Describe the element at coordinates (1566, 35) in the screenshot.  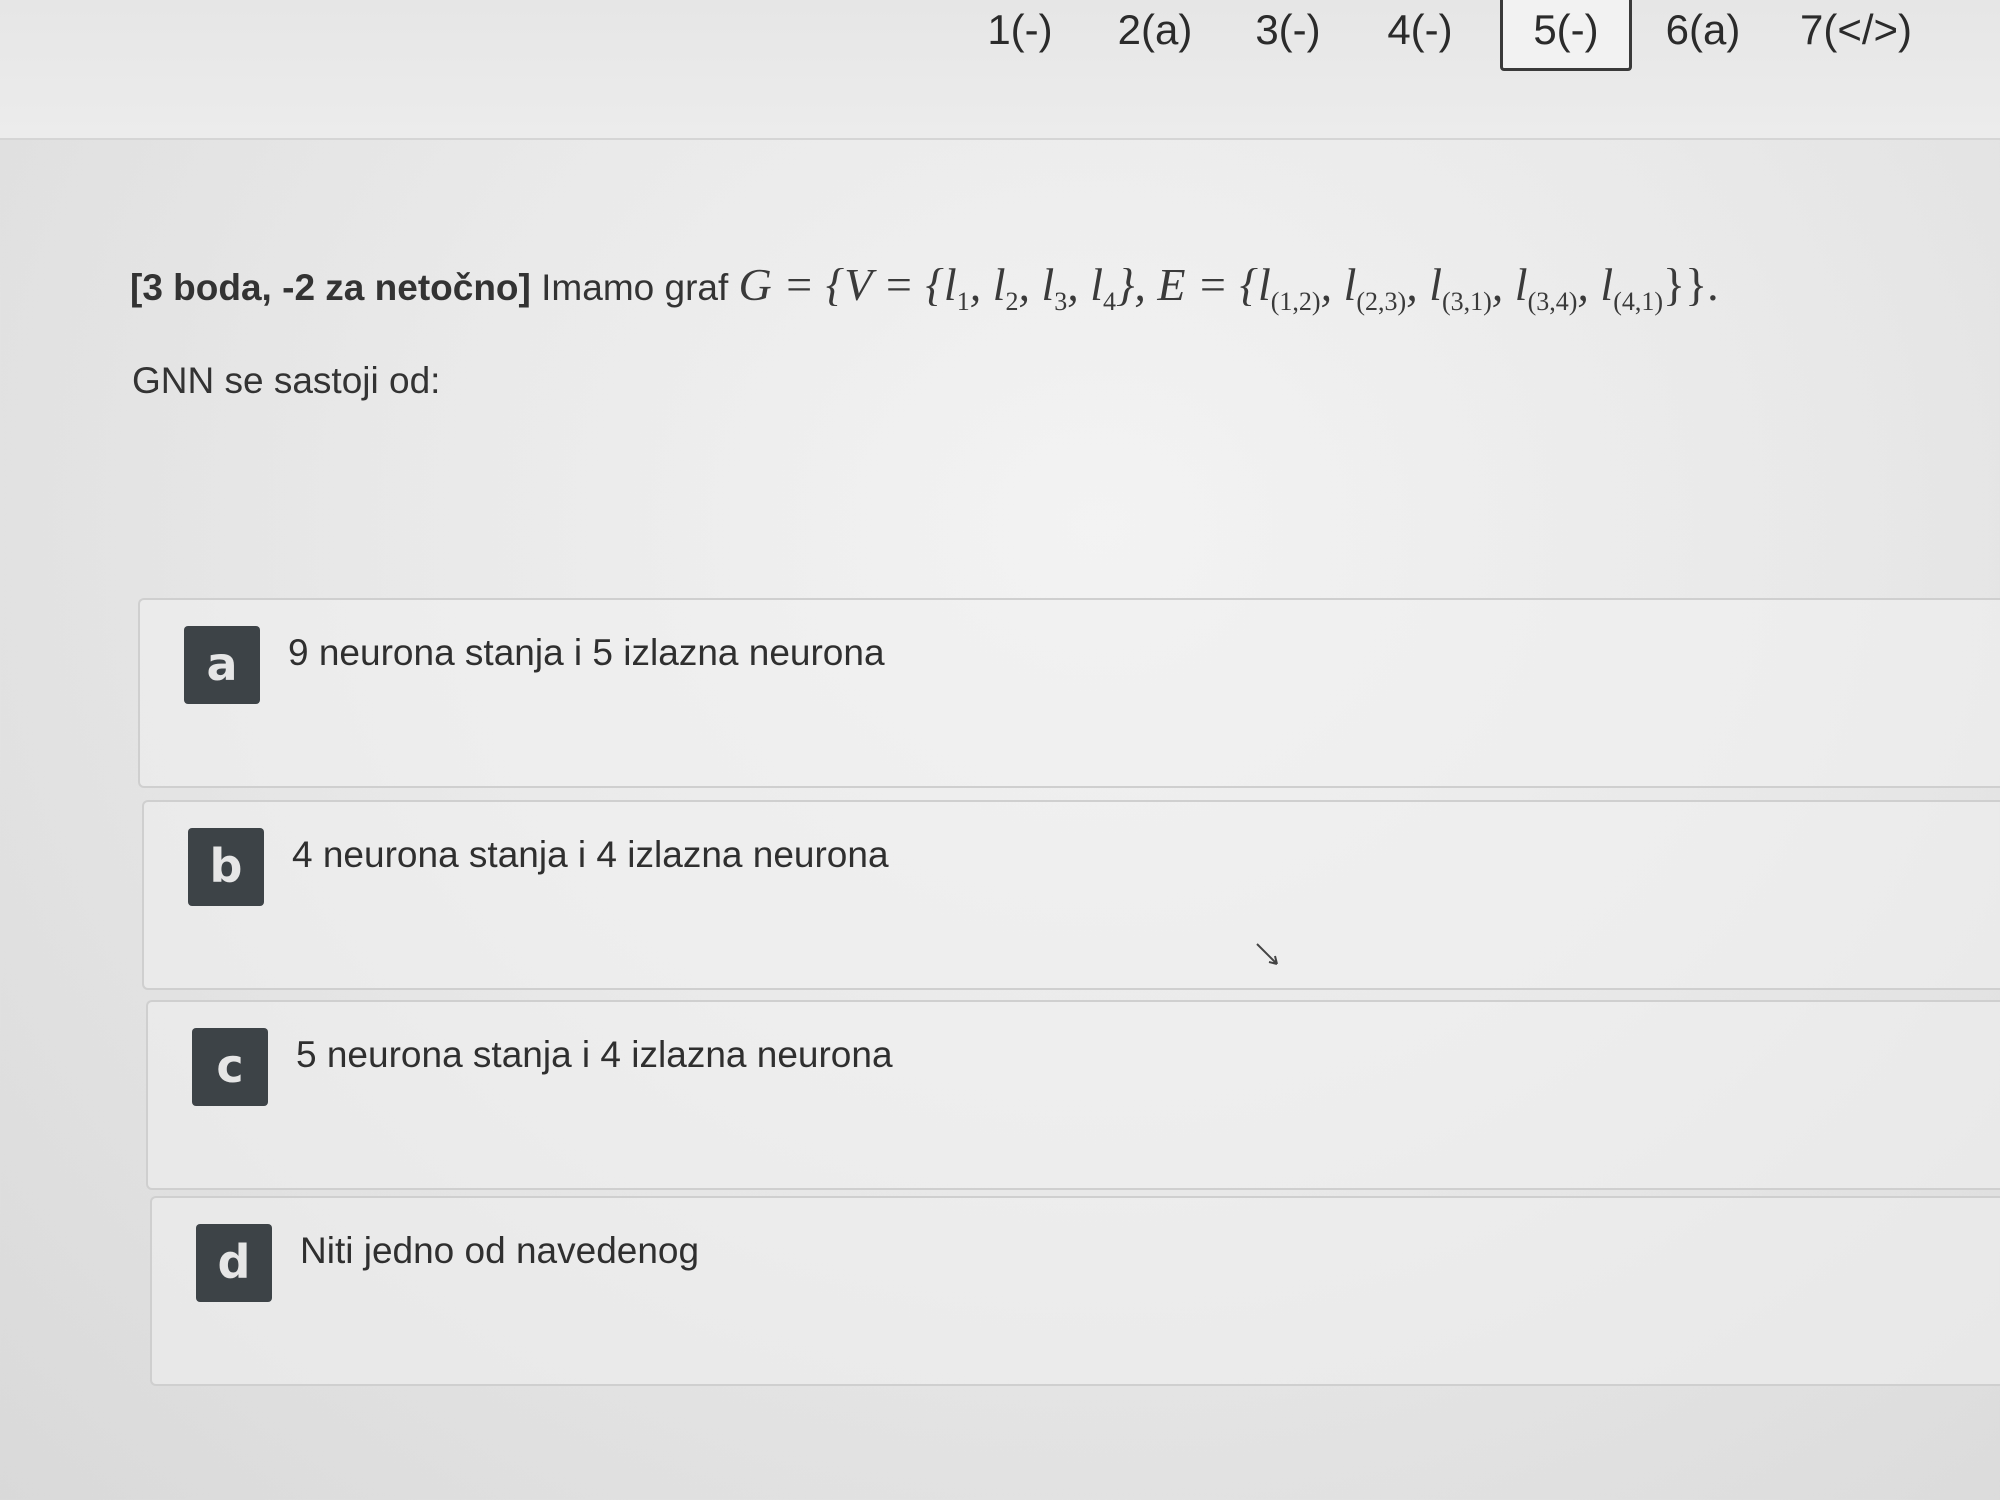
I see `question-nav-5-current: 5(-)` at that location.